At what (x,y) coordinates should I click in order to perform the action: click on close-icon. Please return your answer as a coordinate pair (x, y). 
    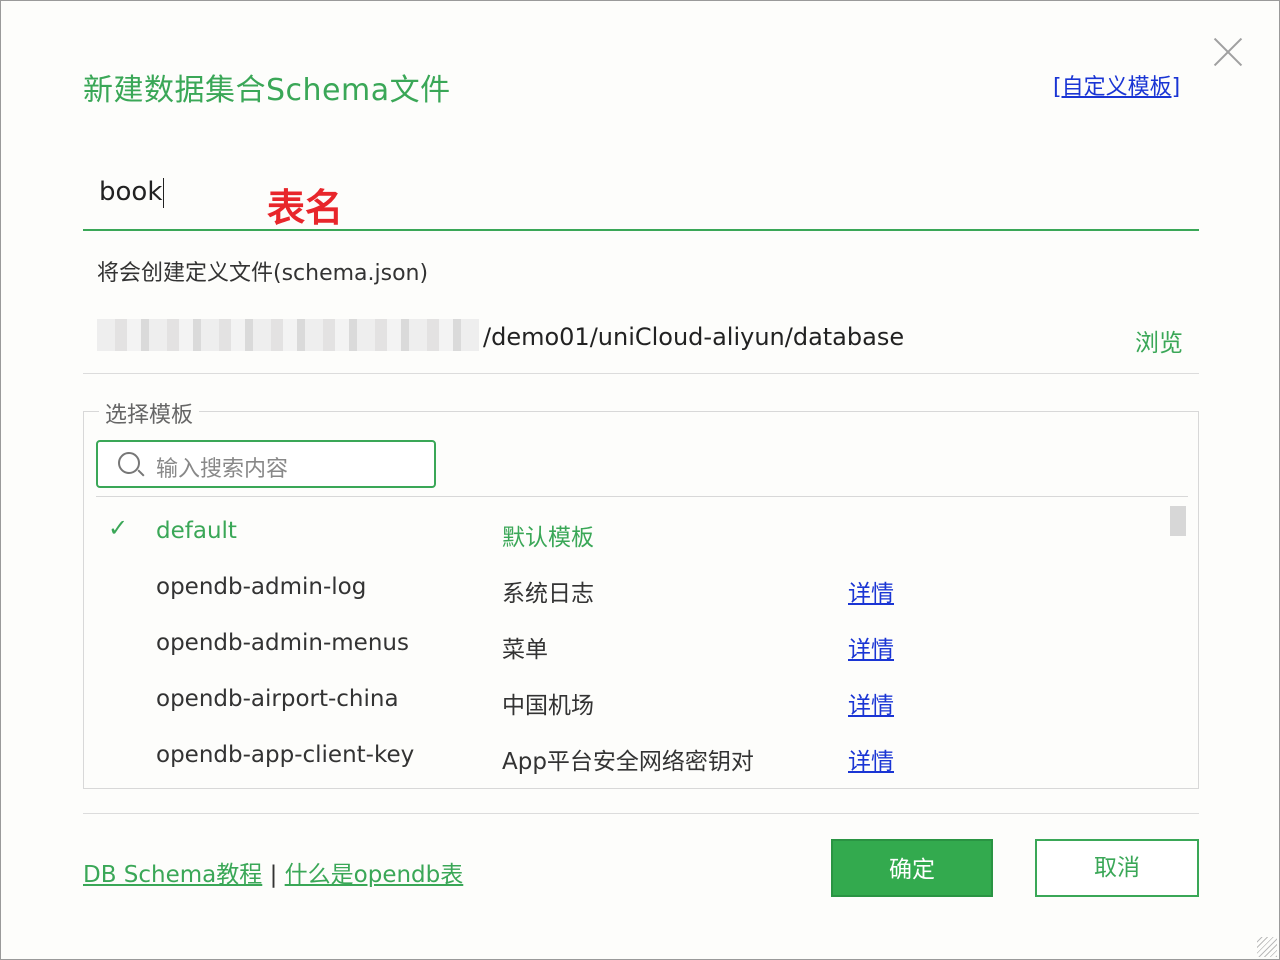
    Looking at the image, I should click on (1228, 52).